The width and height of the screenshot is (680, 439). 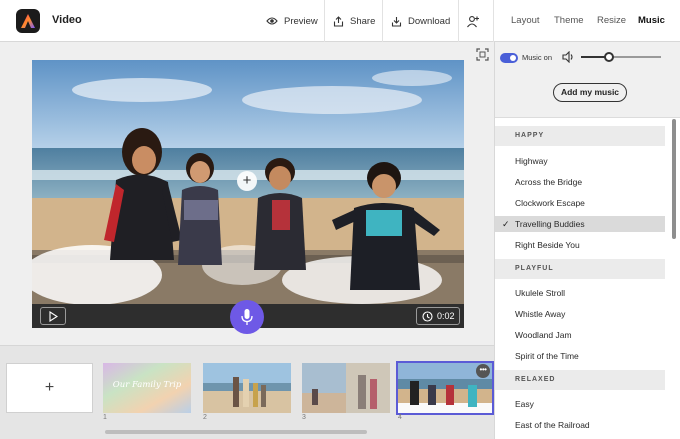 I want to click on category-header-playful: PLAYFUL, so click(x=580, y=269).